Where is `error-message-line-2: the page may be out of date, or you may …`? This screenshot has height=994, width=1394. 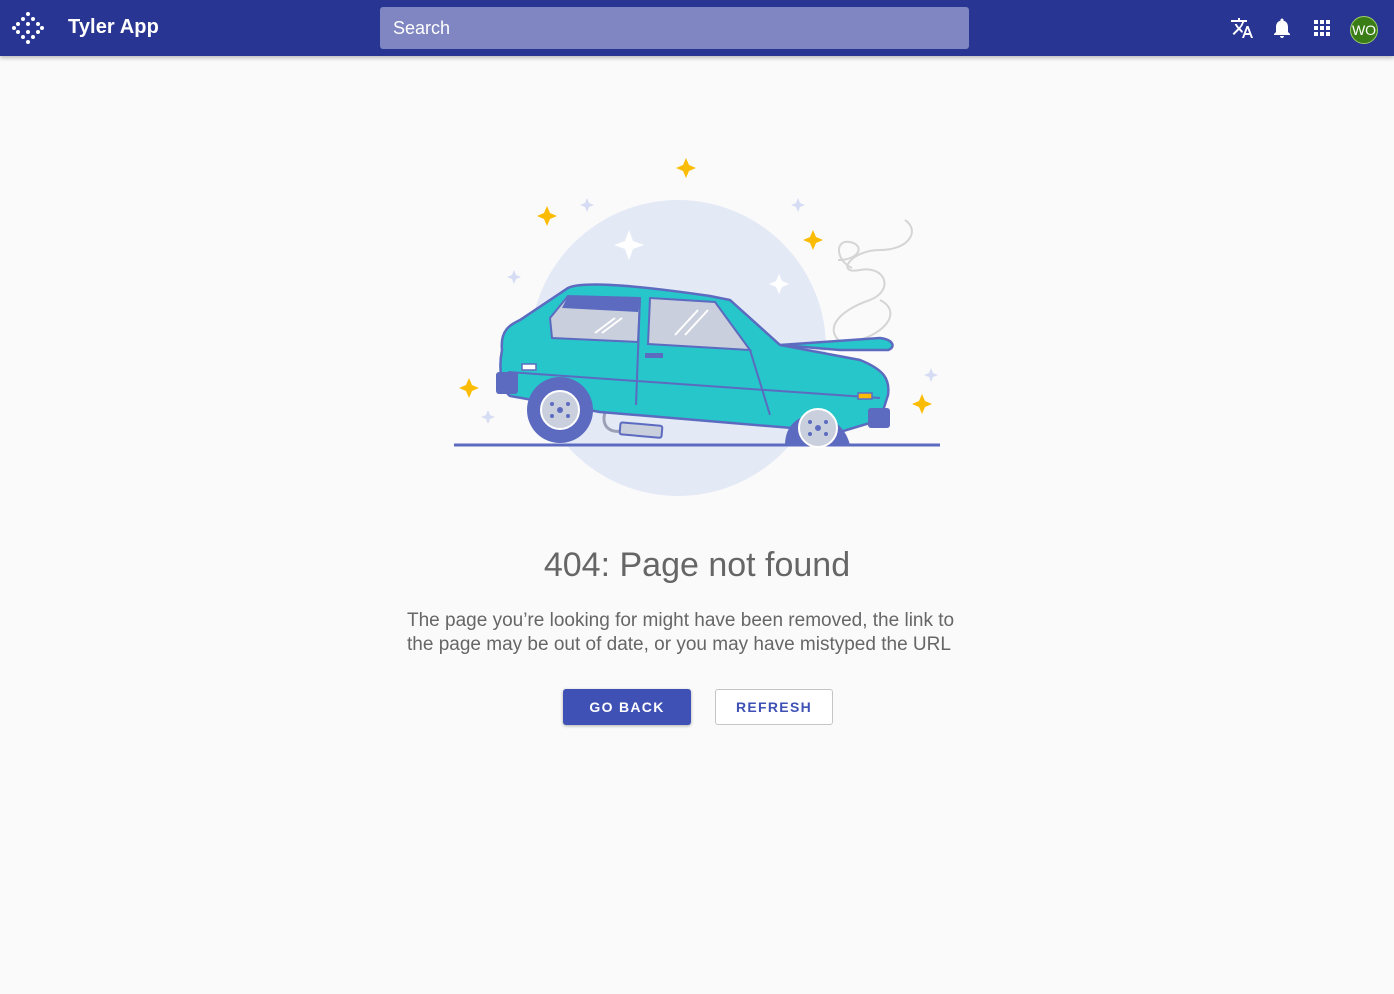 error-message-line-2: the page may be out of date, or you may … is located at coordinates (679, 644).